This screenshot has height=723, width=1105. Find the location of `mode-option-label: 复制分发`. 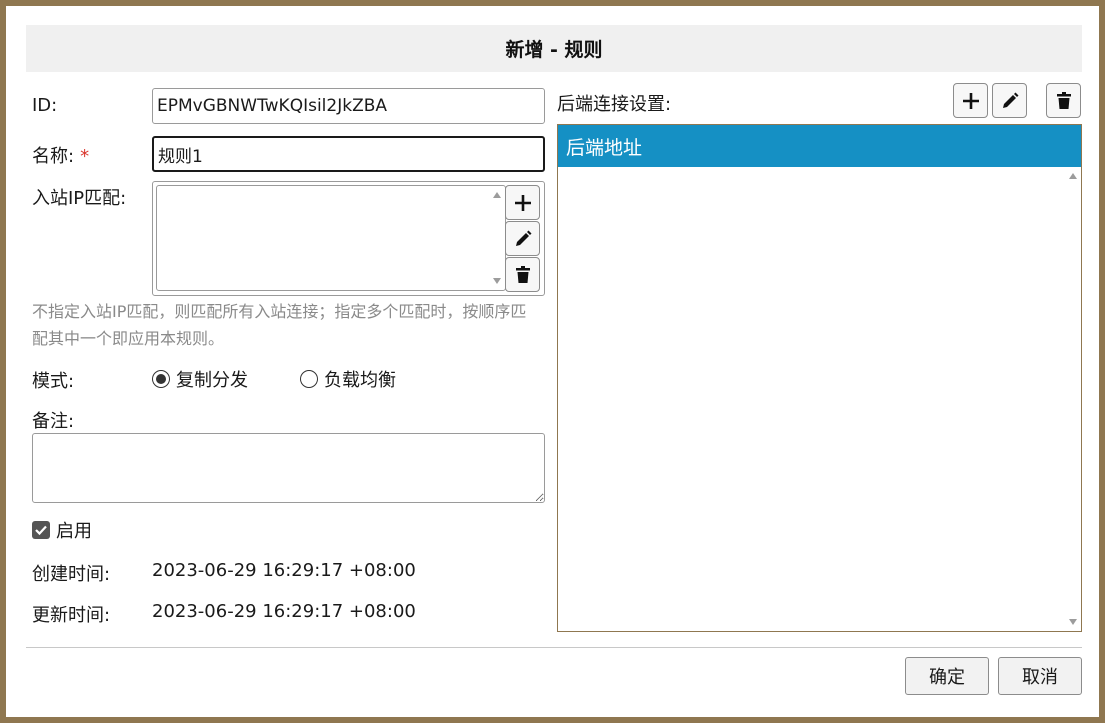

mode-option-label: 复制分发 is located at coordinates (212, 380).